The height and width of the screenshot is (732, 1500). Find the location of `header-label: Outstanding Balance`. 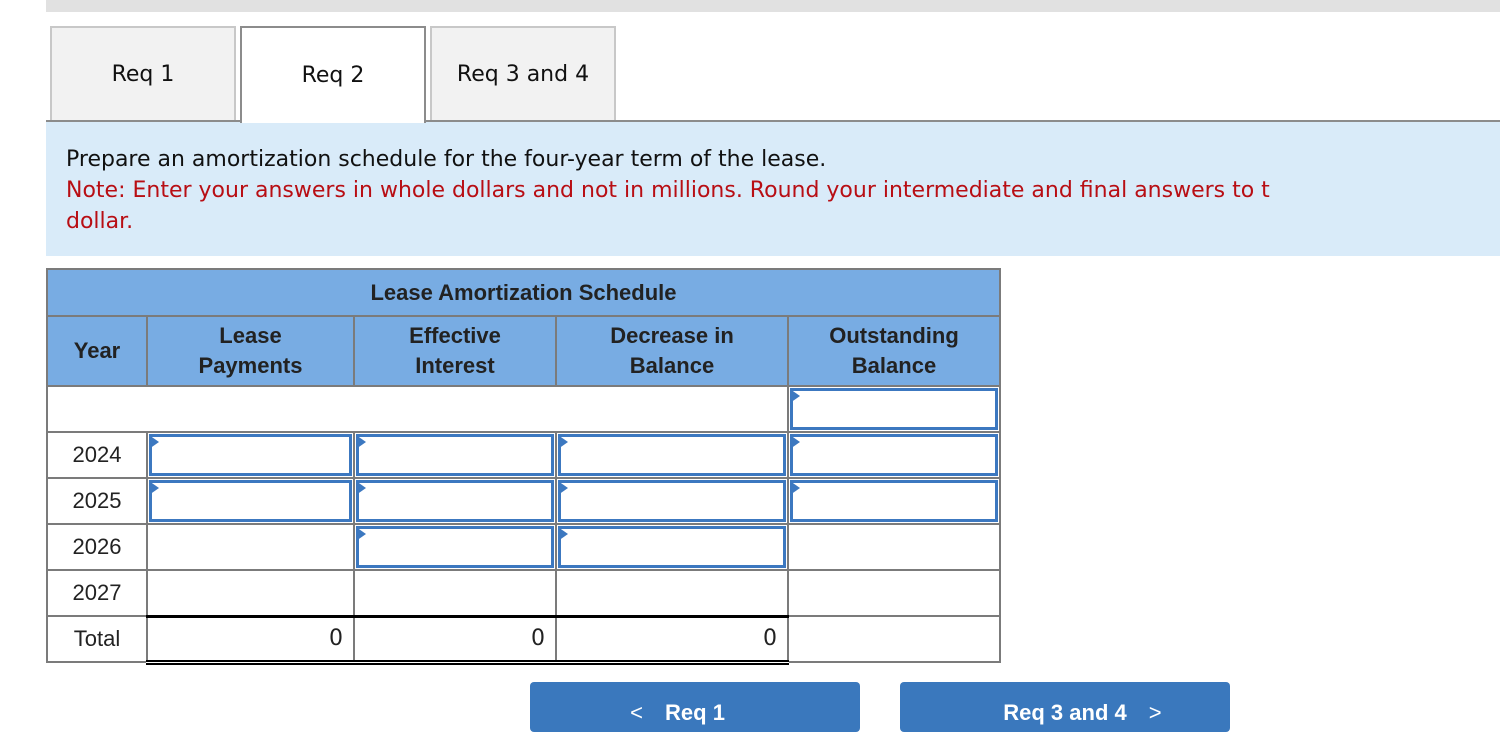

header-label: Outstanding Balance is located at coordinates (894, 350).